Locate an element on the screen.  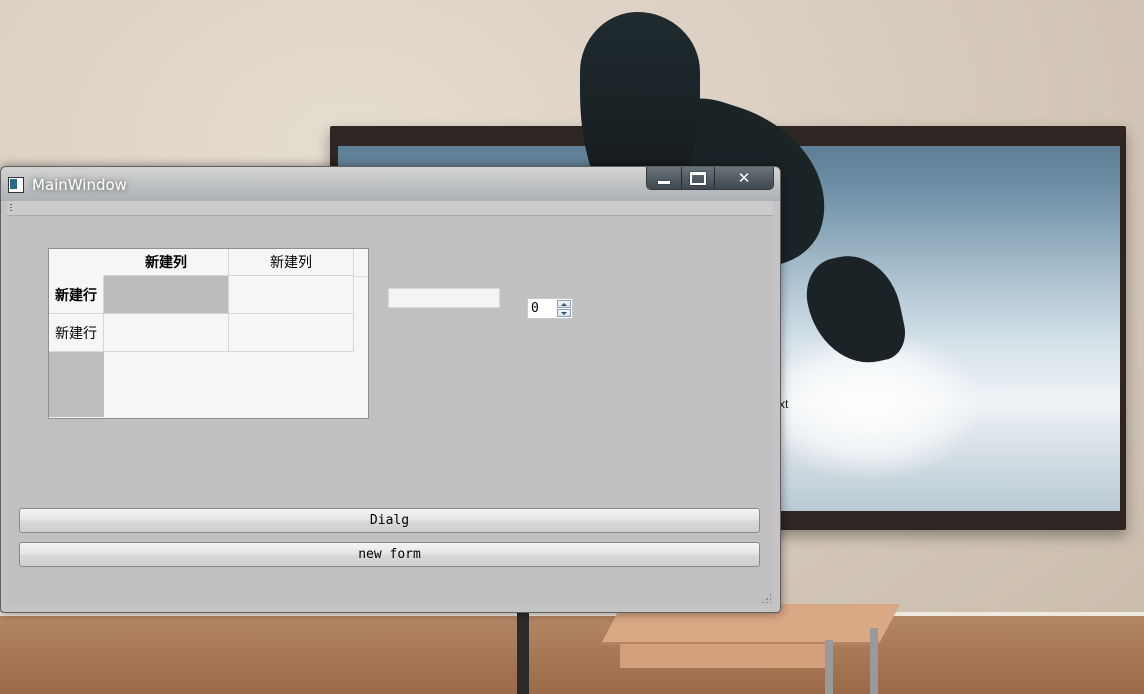
app-icon is located at coordinates (16, 185).